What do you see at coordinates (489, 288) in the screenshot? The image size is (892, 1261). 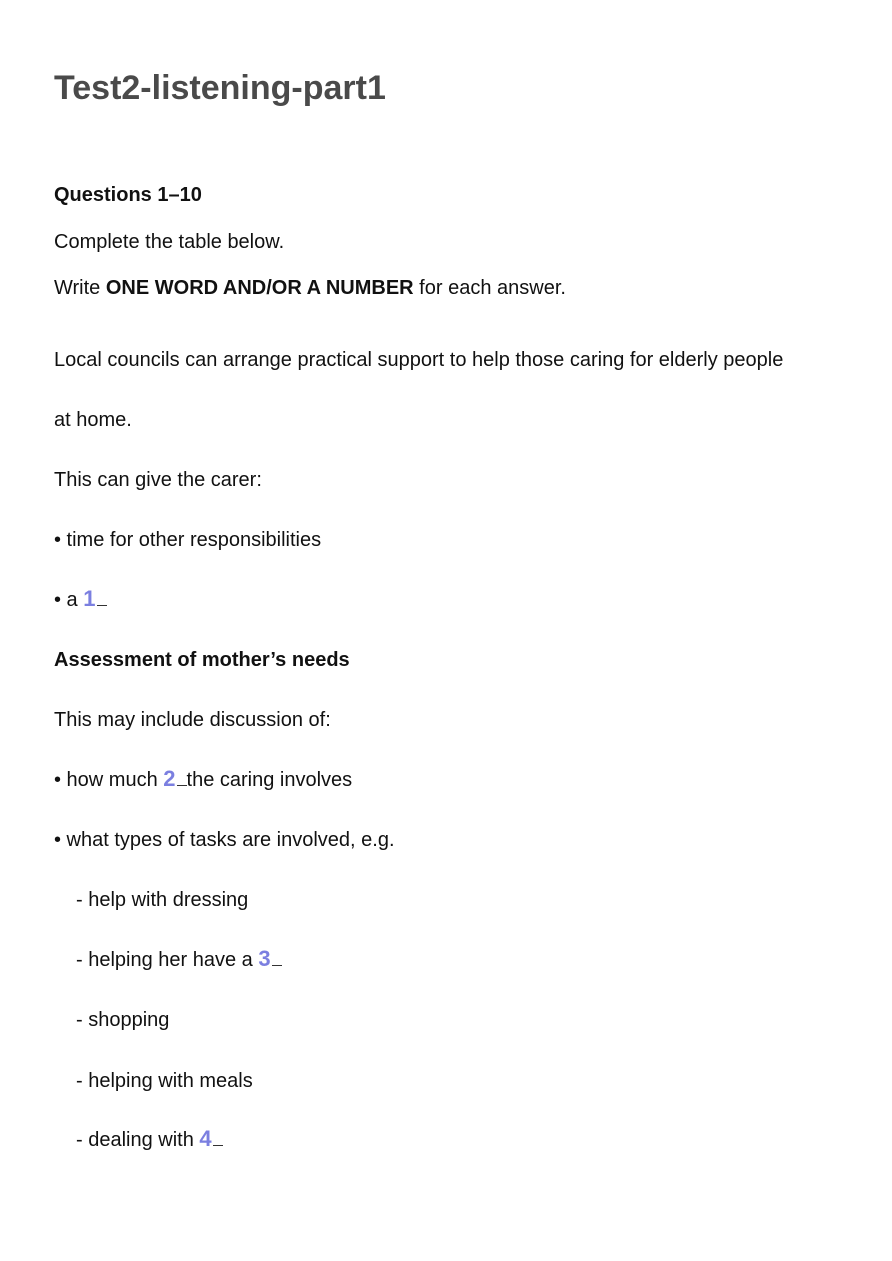 I see `instruction-write-suffix: for each answer.` at bounding box center [489, 288].